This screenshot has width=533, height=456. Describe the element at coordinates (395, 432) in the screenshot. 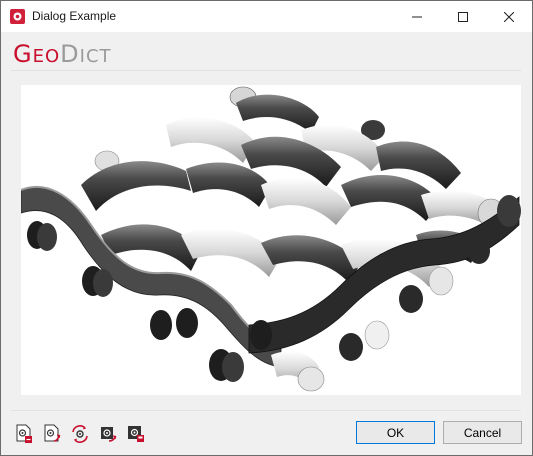

I see `ok-button: OK` at that location.